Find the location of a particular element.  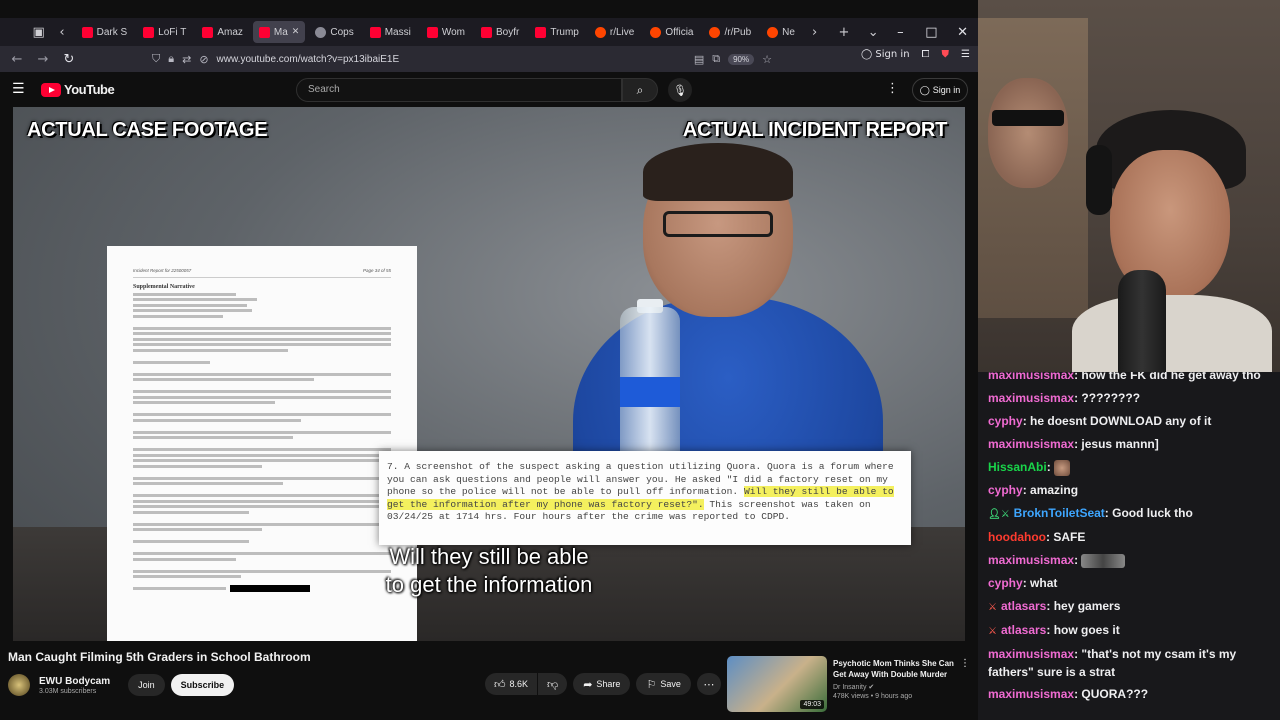

chat-username: HissanAbi is located at coordinates (1017, 467).